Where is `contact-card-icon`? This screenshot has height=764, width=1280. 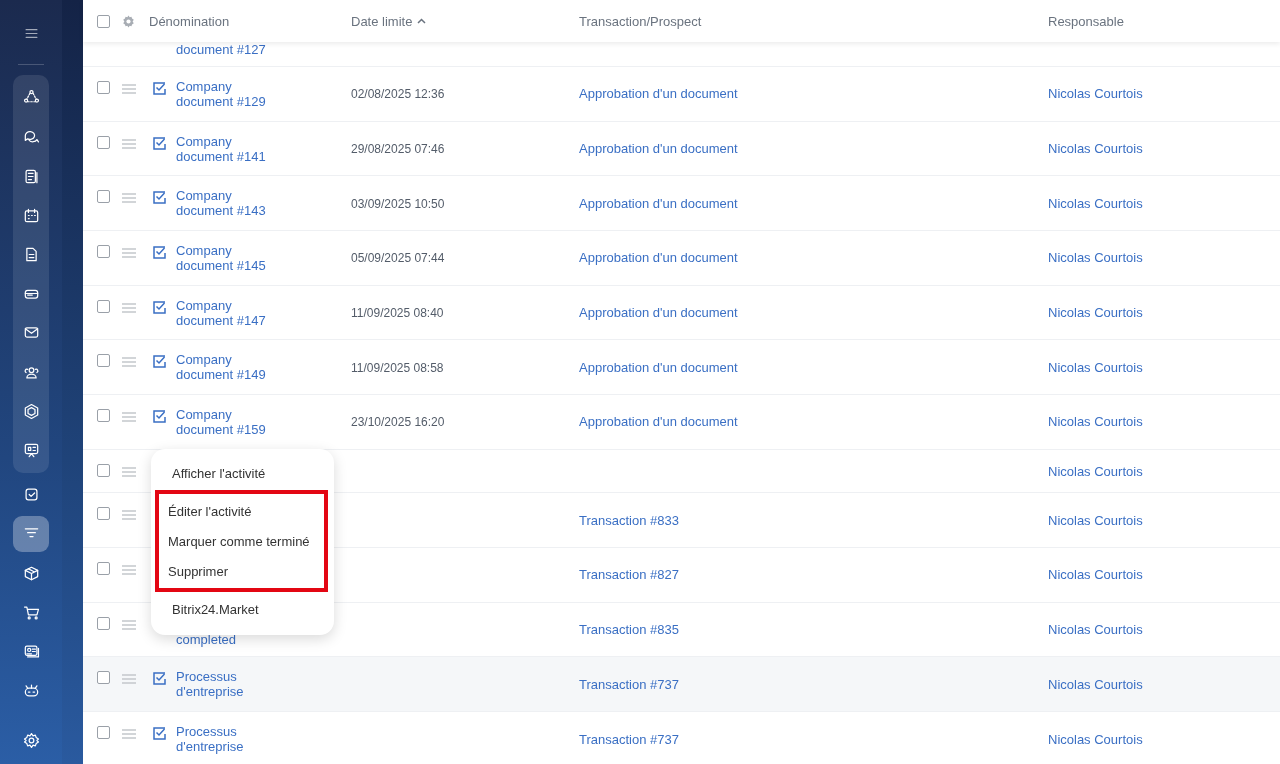 contact-card-icon is located at coordinates (31, 651).